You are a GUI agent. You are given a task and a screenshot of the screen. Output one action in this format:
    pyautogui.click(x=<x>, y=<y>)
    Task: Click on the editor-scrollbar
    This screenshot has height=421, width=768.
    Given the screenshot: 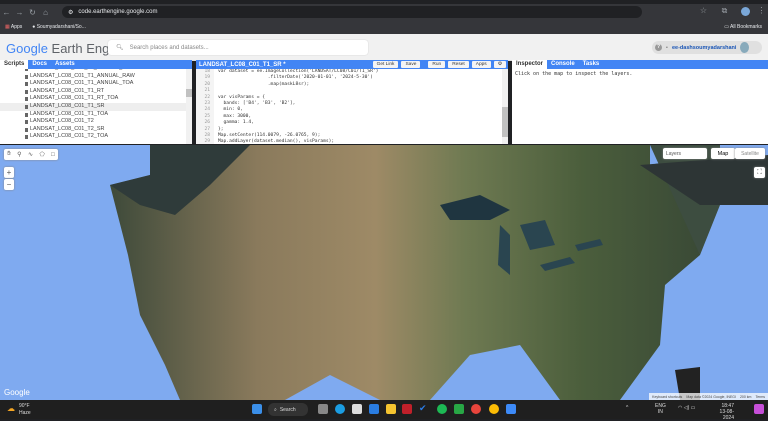 What is the action you would take?
    pyautogui.click(x=505, y=106)
    